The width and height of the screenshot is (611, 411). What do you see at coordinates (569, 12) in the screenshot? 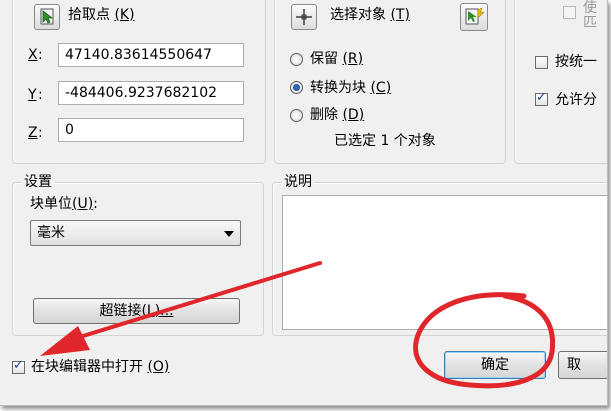
I see `annotative-checkbox` at bounding box center [569, 12].